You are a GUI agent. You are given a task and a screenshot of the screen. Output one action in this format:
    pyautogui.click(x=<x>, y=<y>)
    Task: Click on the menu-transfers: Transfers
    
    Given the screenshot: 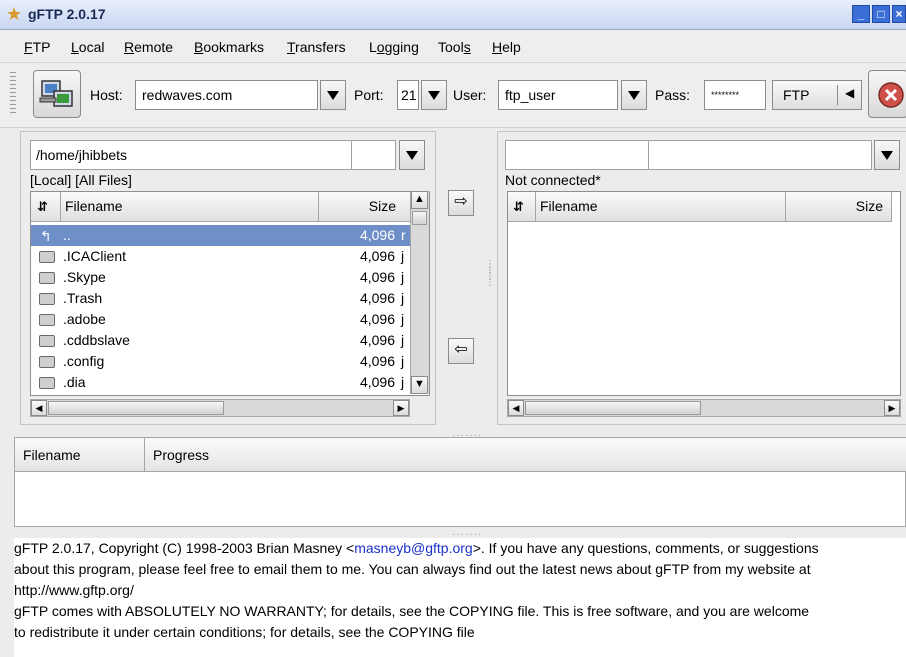 What is the action you would take?
    pyautogui.click(x=316, y=47)
    